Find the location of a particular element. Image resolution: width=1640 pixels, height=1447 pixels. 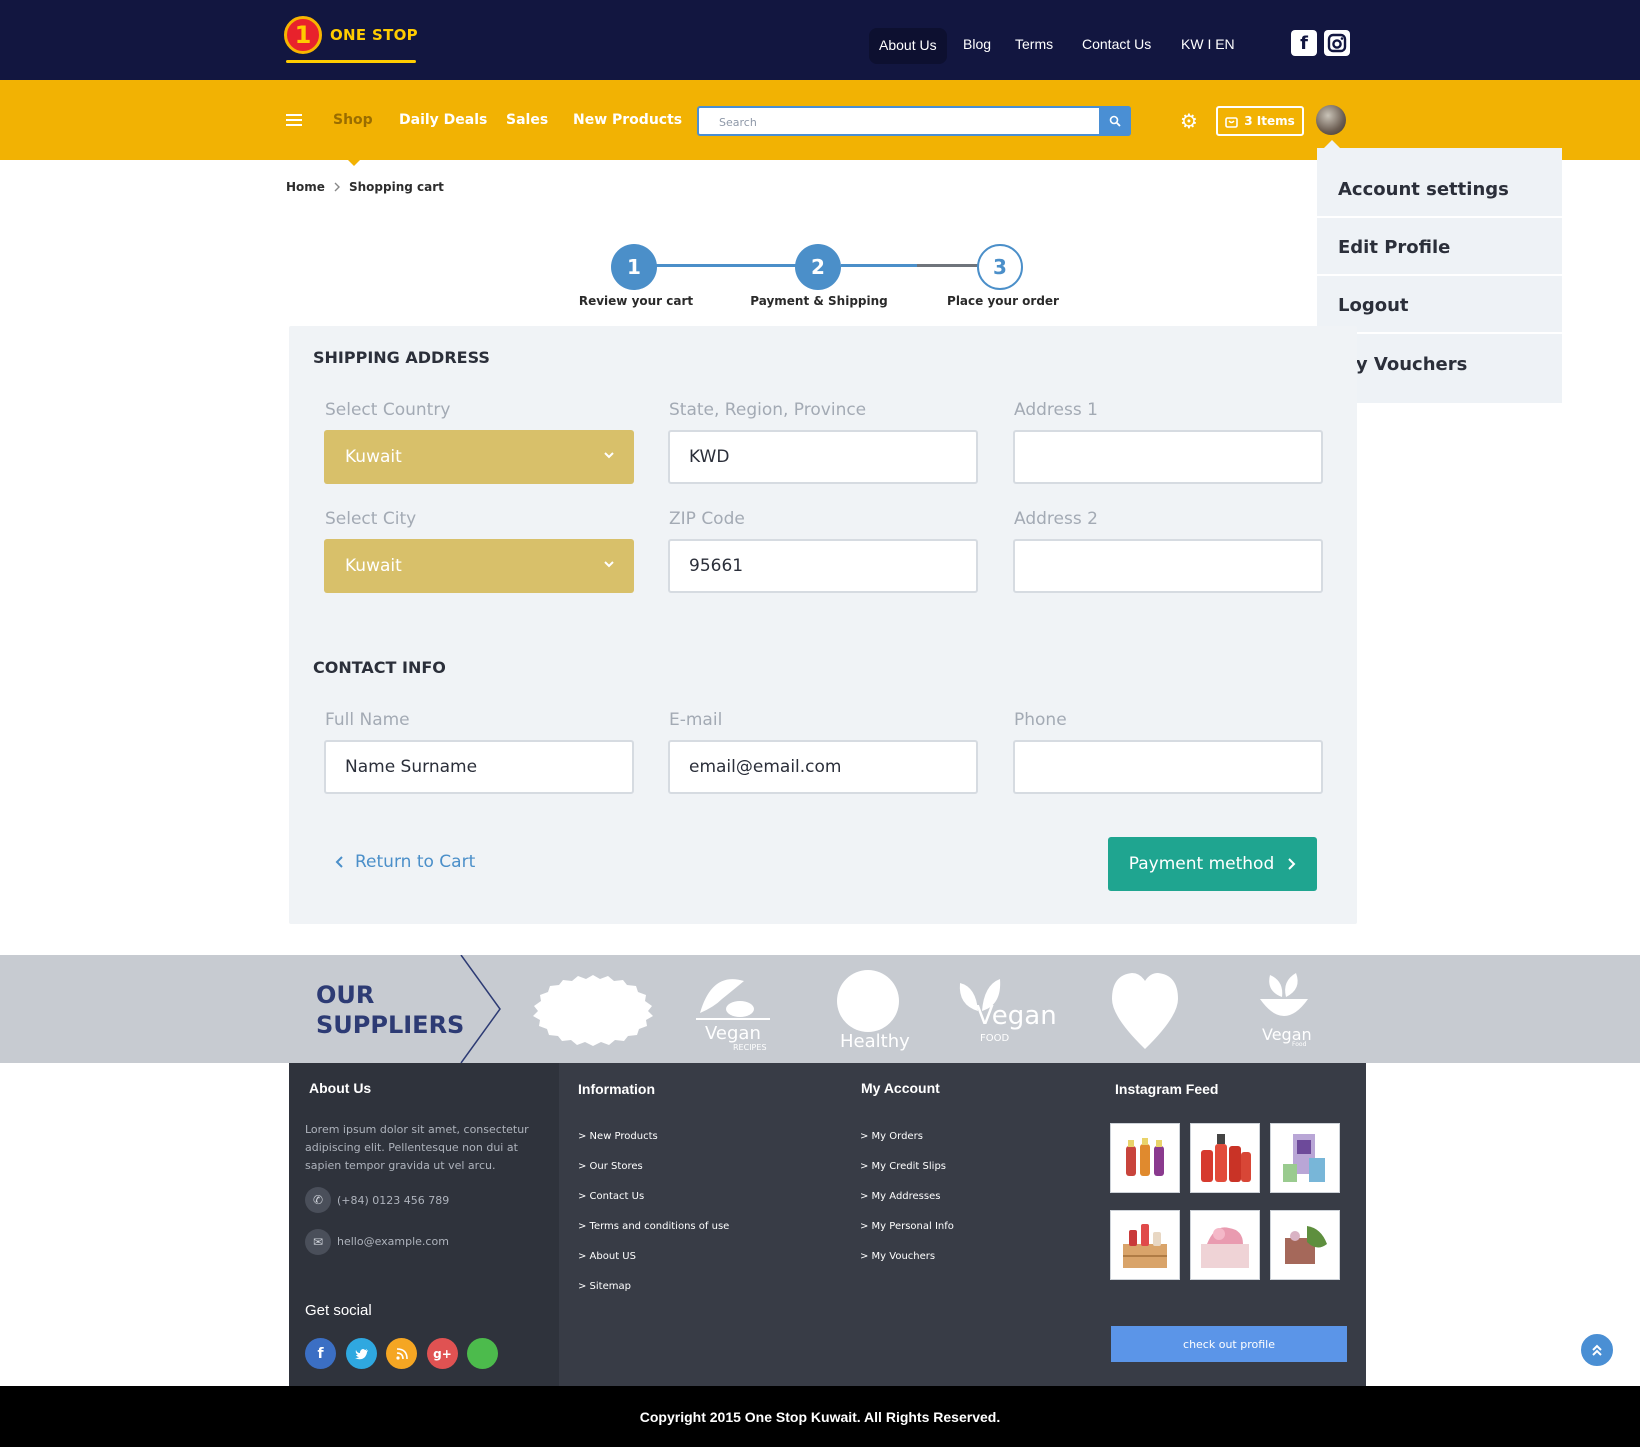

hamburger-menu-icon is located at coordinates (294, 120).